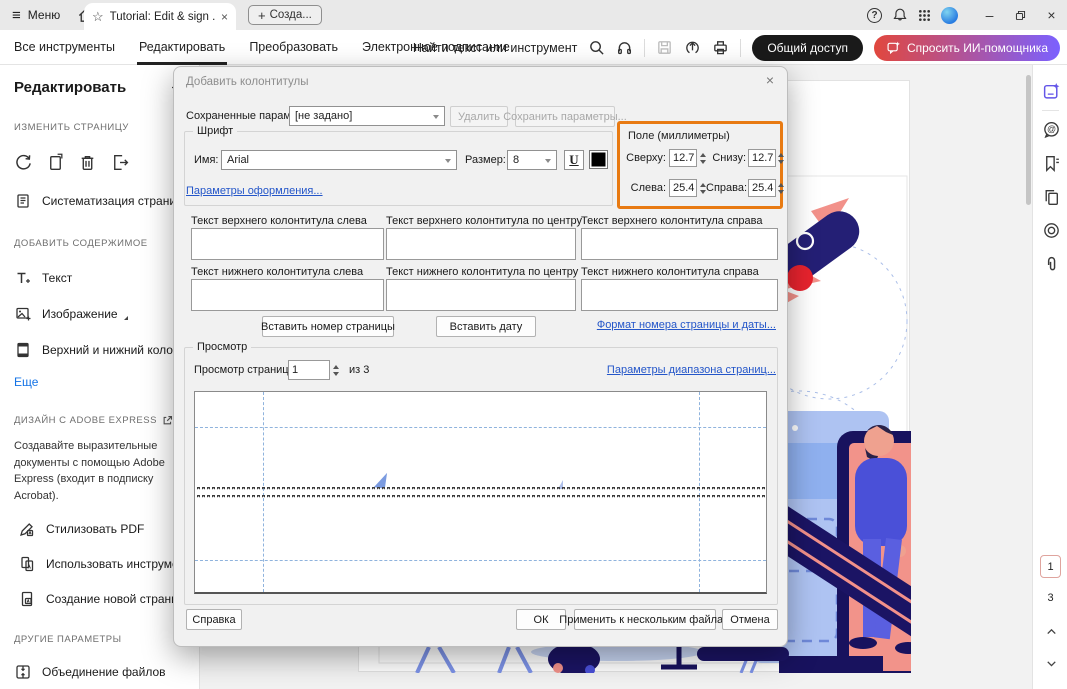 The image size is (1067, 689). Describe the element at coordinates (480, 427) in the screenshot. I see `top-margin-guide` at that location.